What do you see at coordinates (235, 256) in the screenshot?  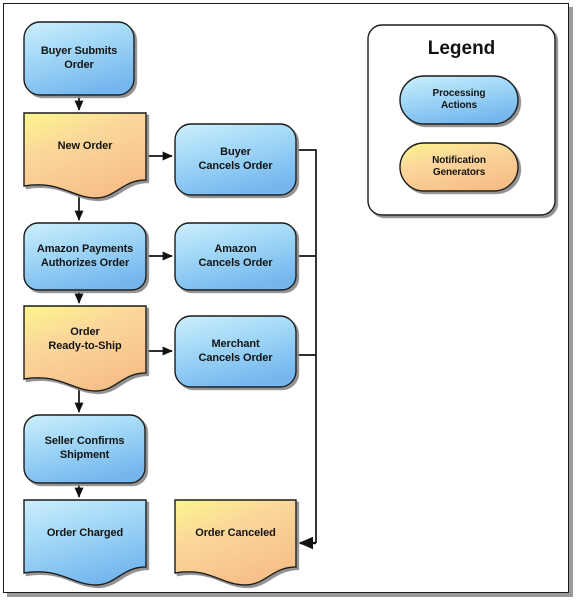 I see `node-amazon-cancels-order` at bounding box center [235, 256].